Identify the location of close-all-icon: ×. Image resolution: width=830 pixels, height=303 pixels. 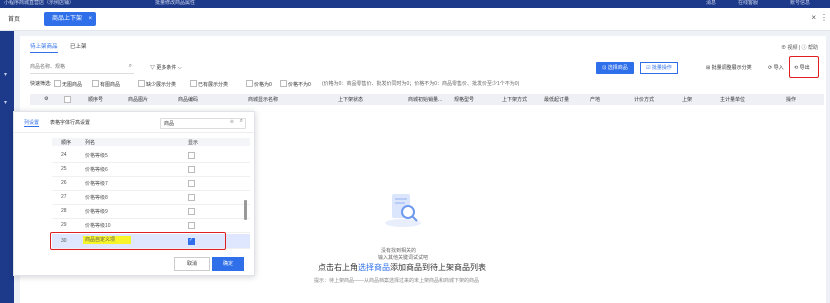
(813, 17).